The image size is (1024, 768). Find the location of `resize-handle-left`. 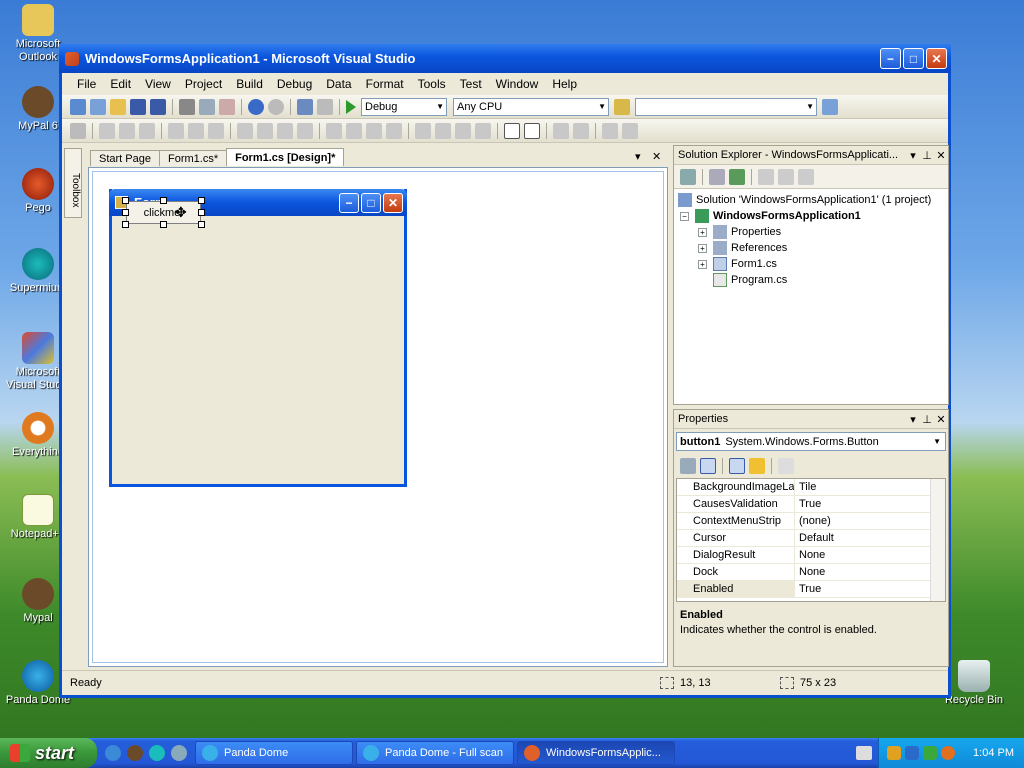

resize-handle-left is located at coordinates (125, 212).